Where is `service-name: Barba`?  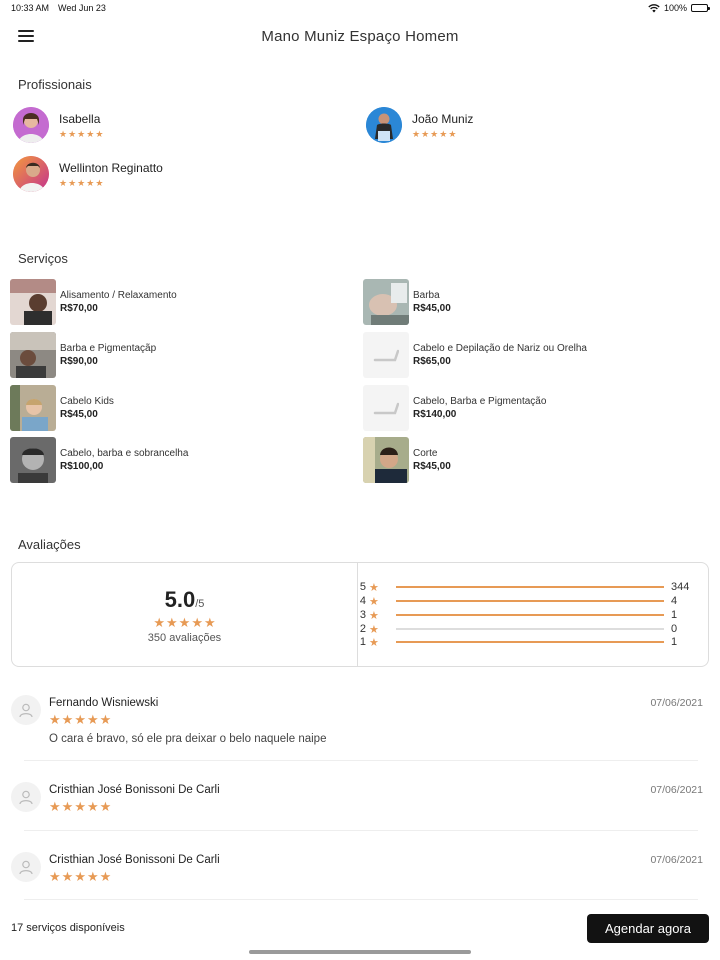 service-name: Barba is located at coordinates (426, 295).